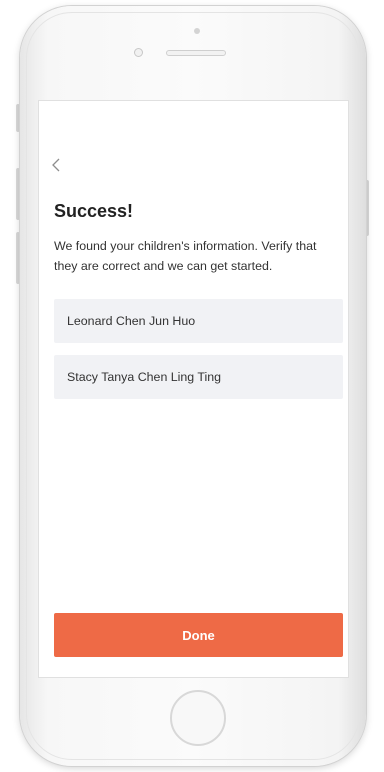  I want to click on child-name: Stacy Tanya Chen Ling Ting, so click(144, 377).